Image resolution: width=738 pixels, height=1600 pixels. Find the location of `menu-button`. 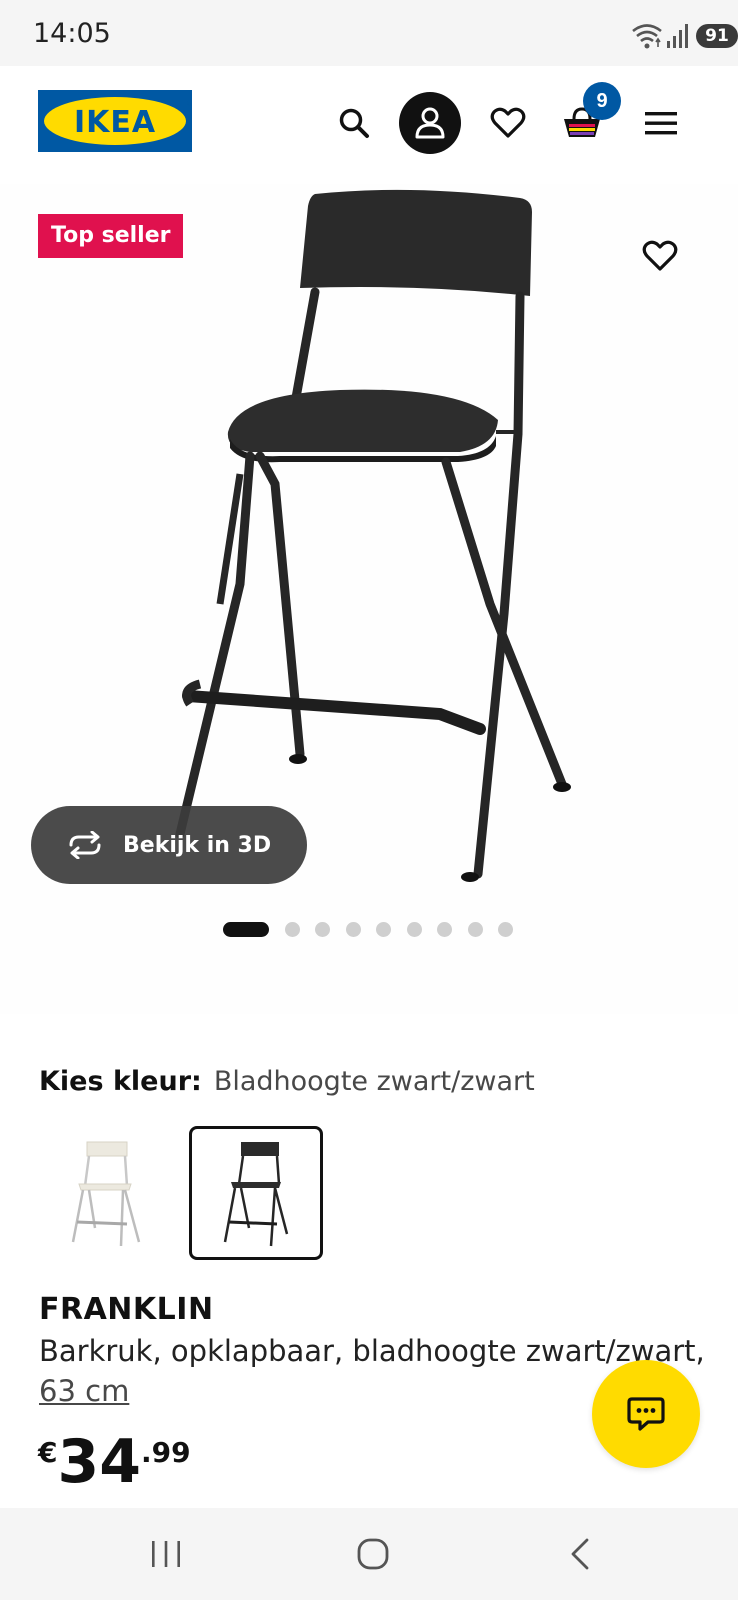

menu-button is located at coordinates (661, 123).